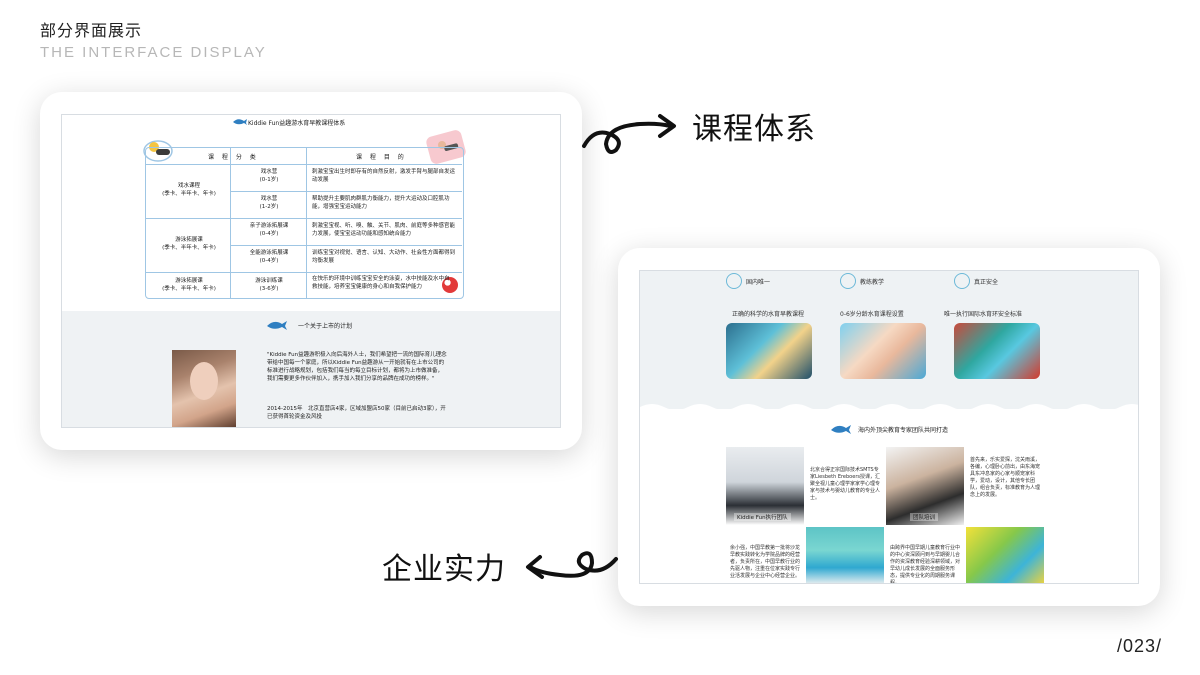 Image resolution: width=1200 pixels, height=675 pixels. What do you see at coordinates (91, 30) in the screenshot?
I see `section-title-cn: 部分界面展示` at bounding box center [91, 30].